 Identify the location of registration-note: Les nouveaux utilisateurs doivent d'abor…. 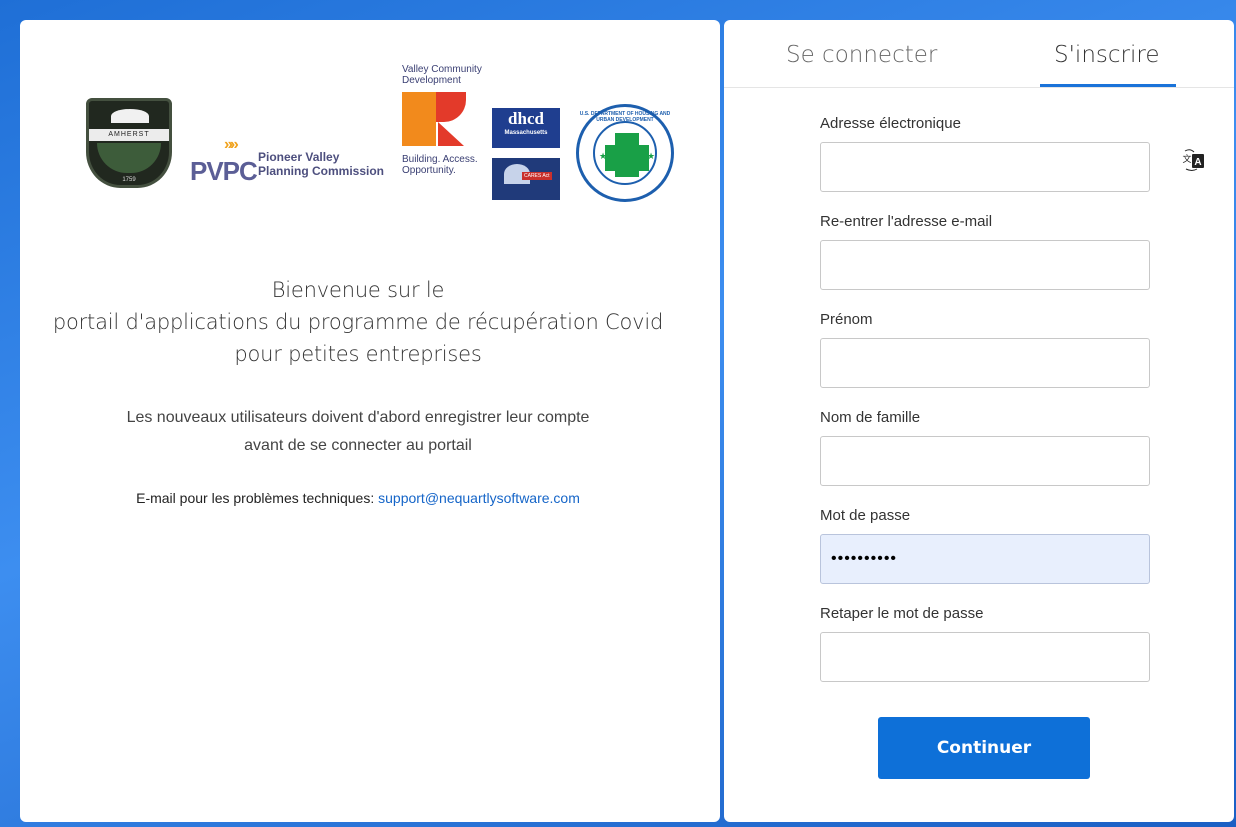
(358, 432).